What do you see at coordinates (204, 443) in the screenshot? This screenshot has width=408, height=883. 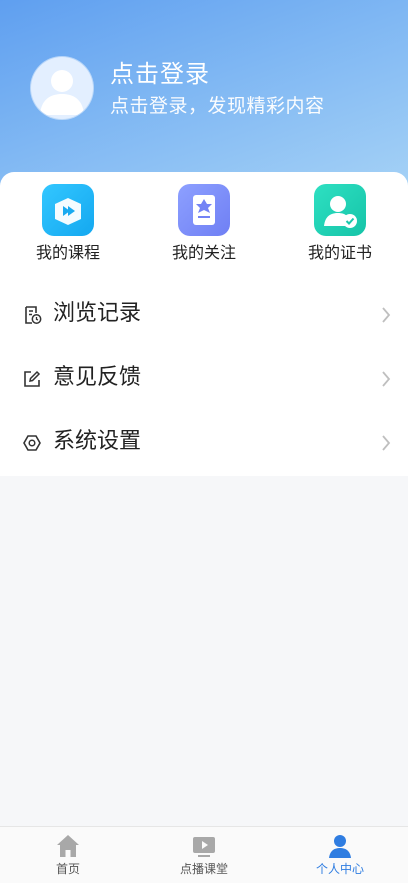 I see `menu-item-settings: 系统设置` at bounding box center [204, 443].